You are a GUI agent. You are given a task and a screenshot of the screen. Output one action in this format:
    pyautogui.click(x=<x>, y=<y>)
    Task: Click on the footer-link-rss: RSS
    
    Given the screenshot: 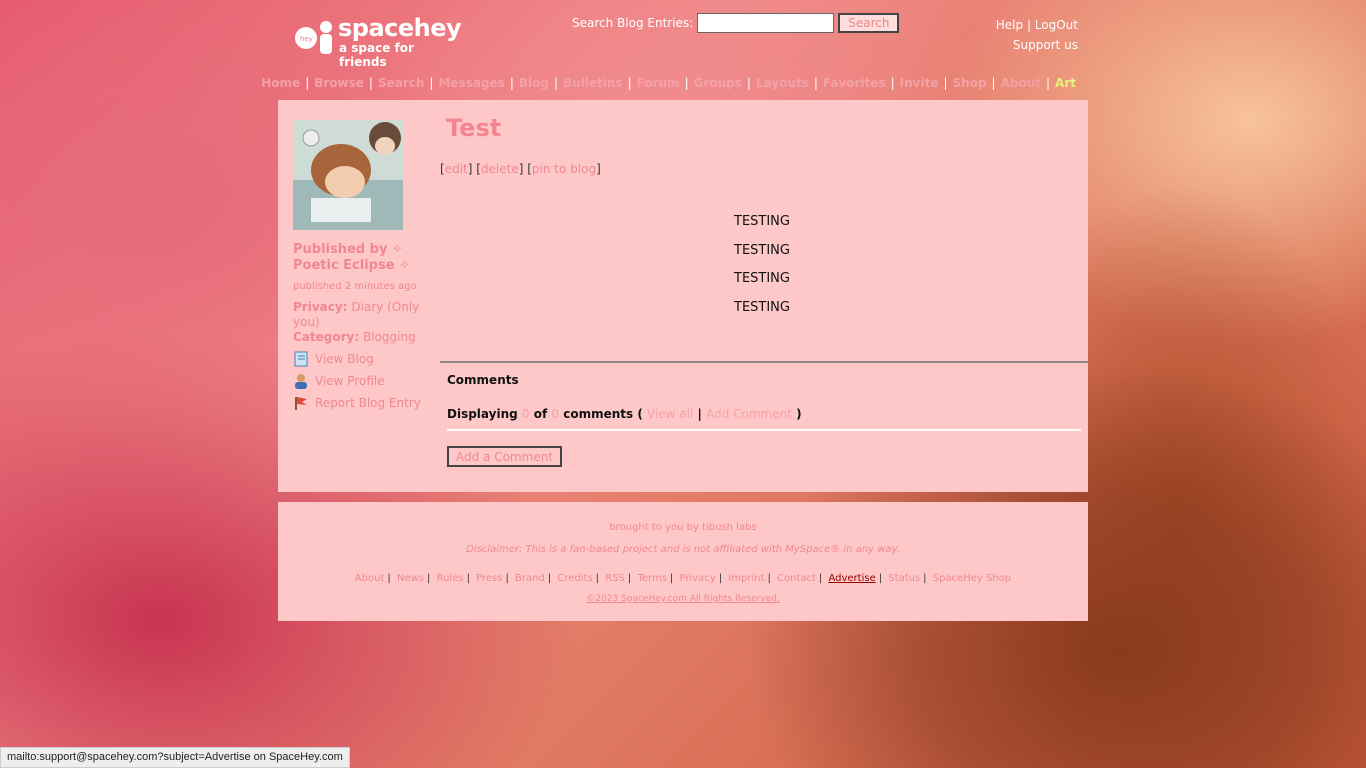 What is the action you would take?
    pyautogui.click(x=615, y=578)
    